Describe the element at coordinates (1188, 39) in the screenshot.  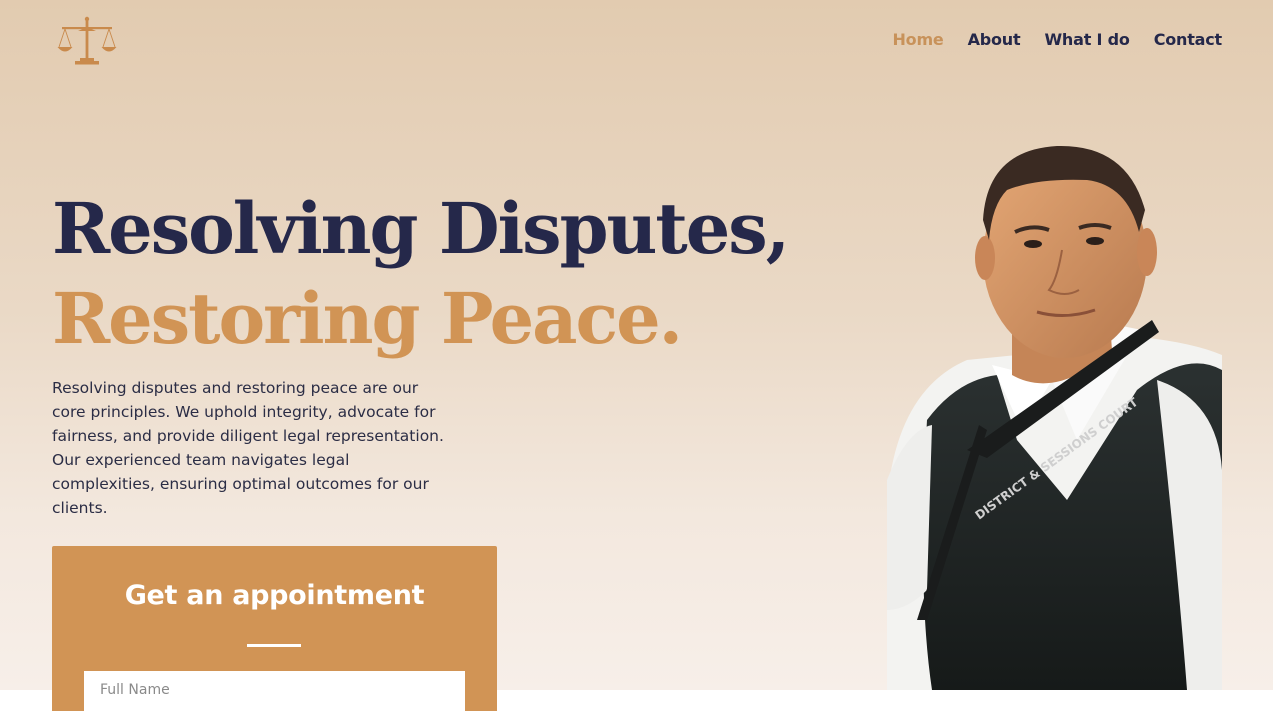
I see `nav-contact-link: Contact` at that location.